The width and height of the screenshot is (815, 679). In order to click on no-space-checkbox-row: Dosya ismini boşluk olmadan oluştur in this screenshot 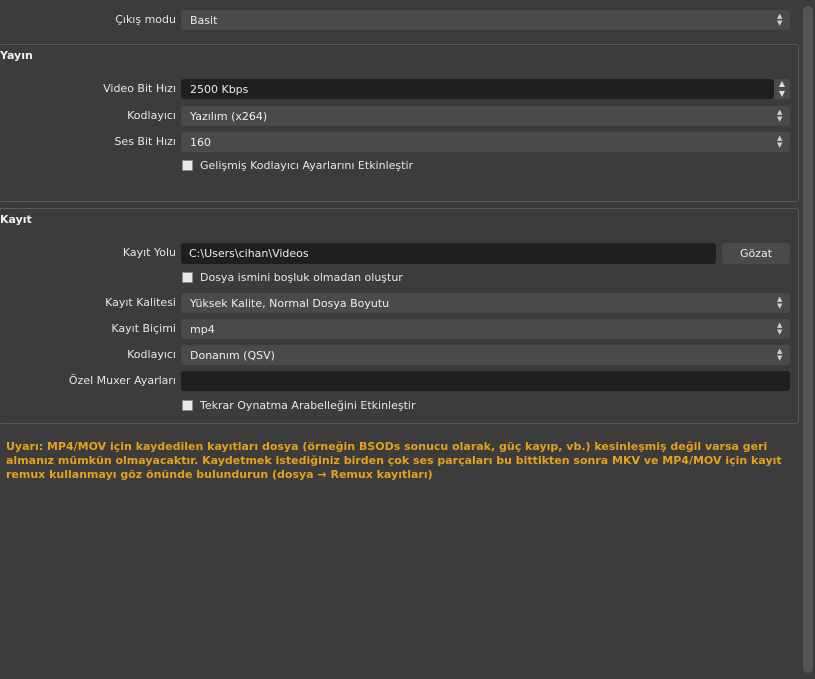, I will do `click(431, 279)`.